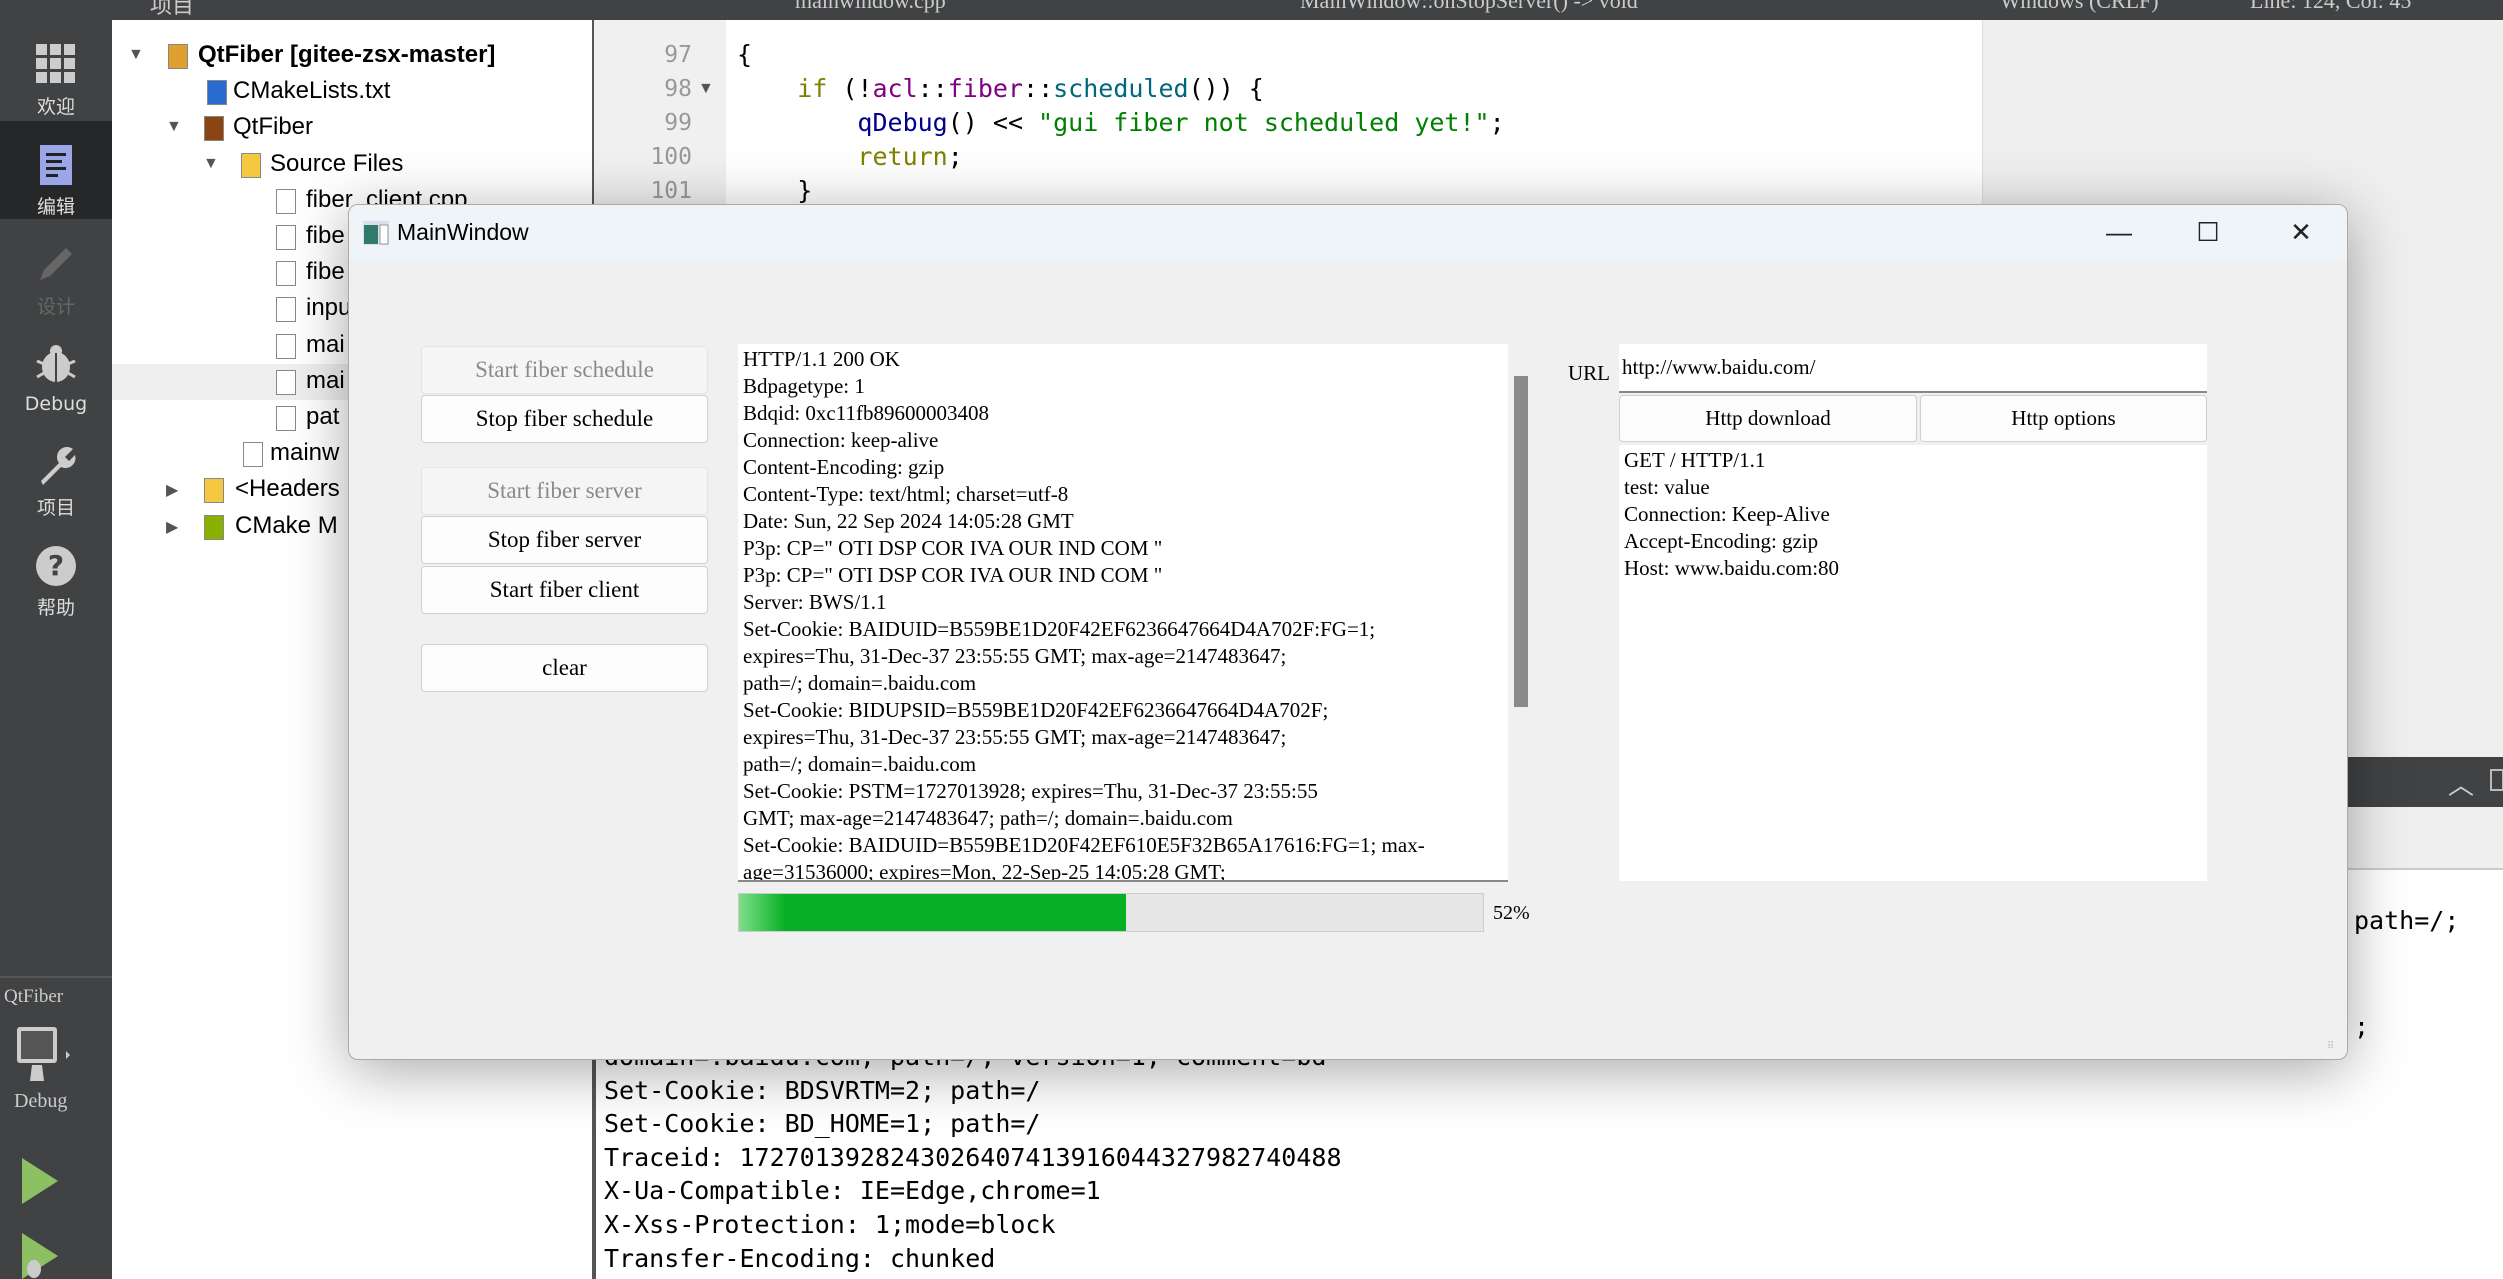 This screenshot has height=1279, width=2503. Describe the element at coordinates (55, 207) in the screenshot. I see `sidebar-label: 编辑` at that location.